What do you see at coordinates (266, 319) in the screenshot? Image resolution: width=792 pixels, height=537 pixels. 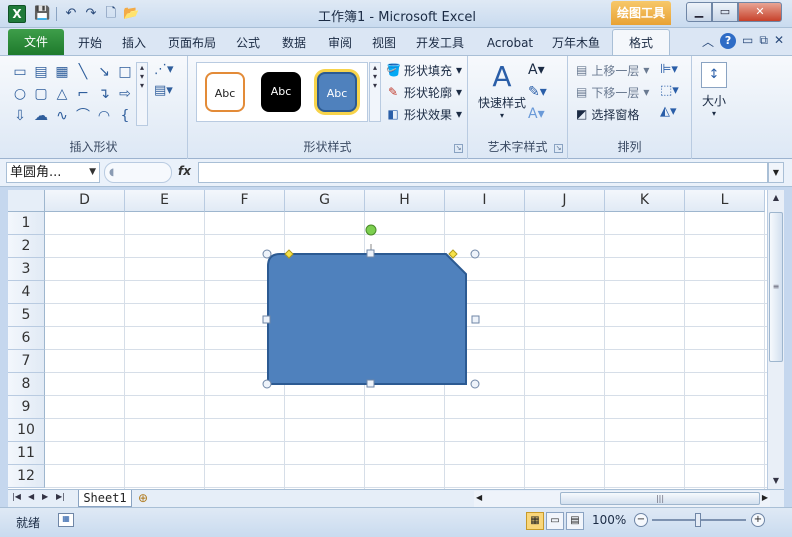 I see `resize-handle-left` at bounding box center [266, 319].